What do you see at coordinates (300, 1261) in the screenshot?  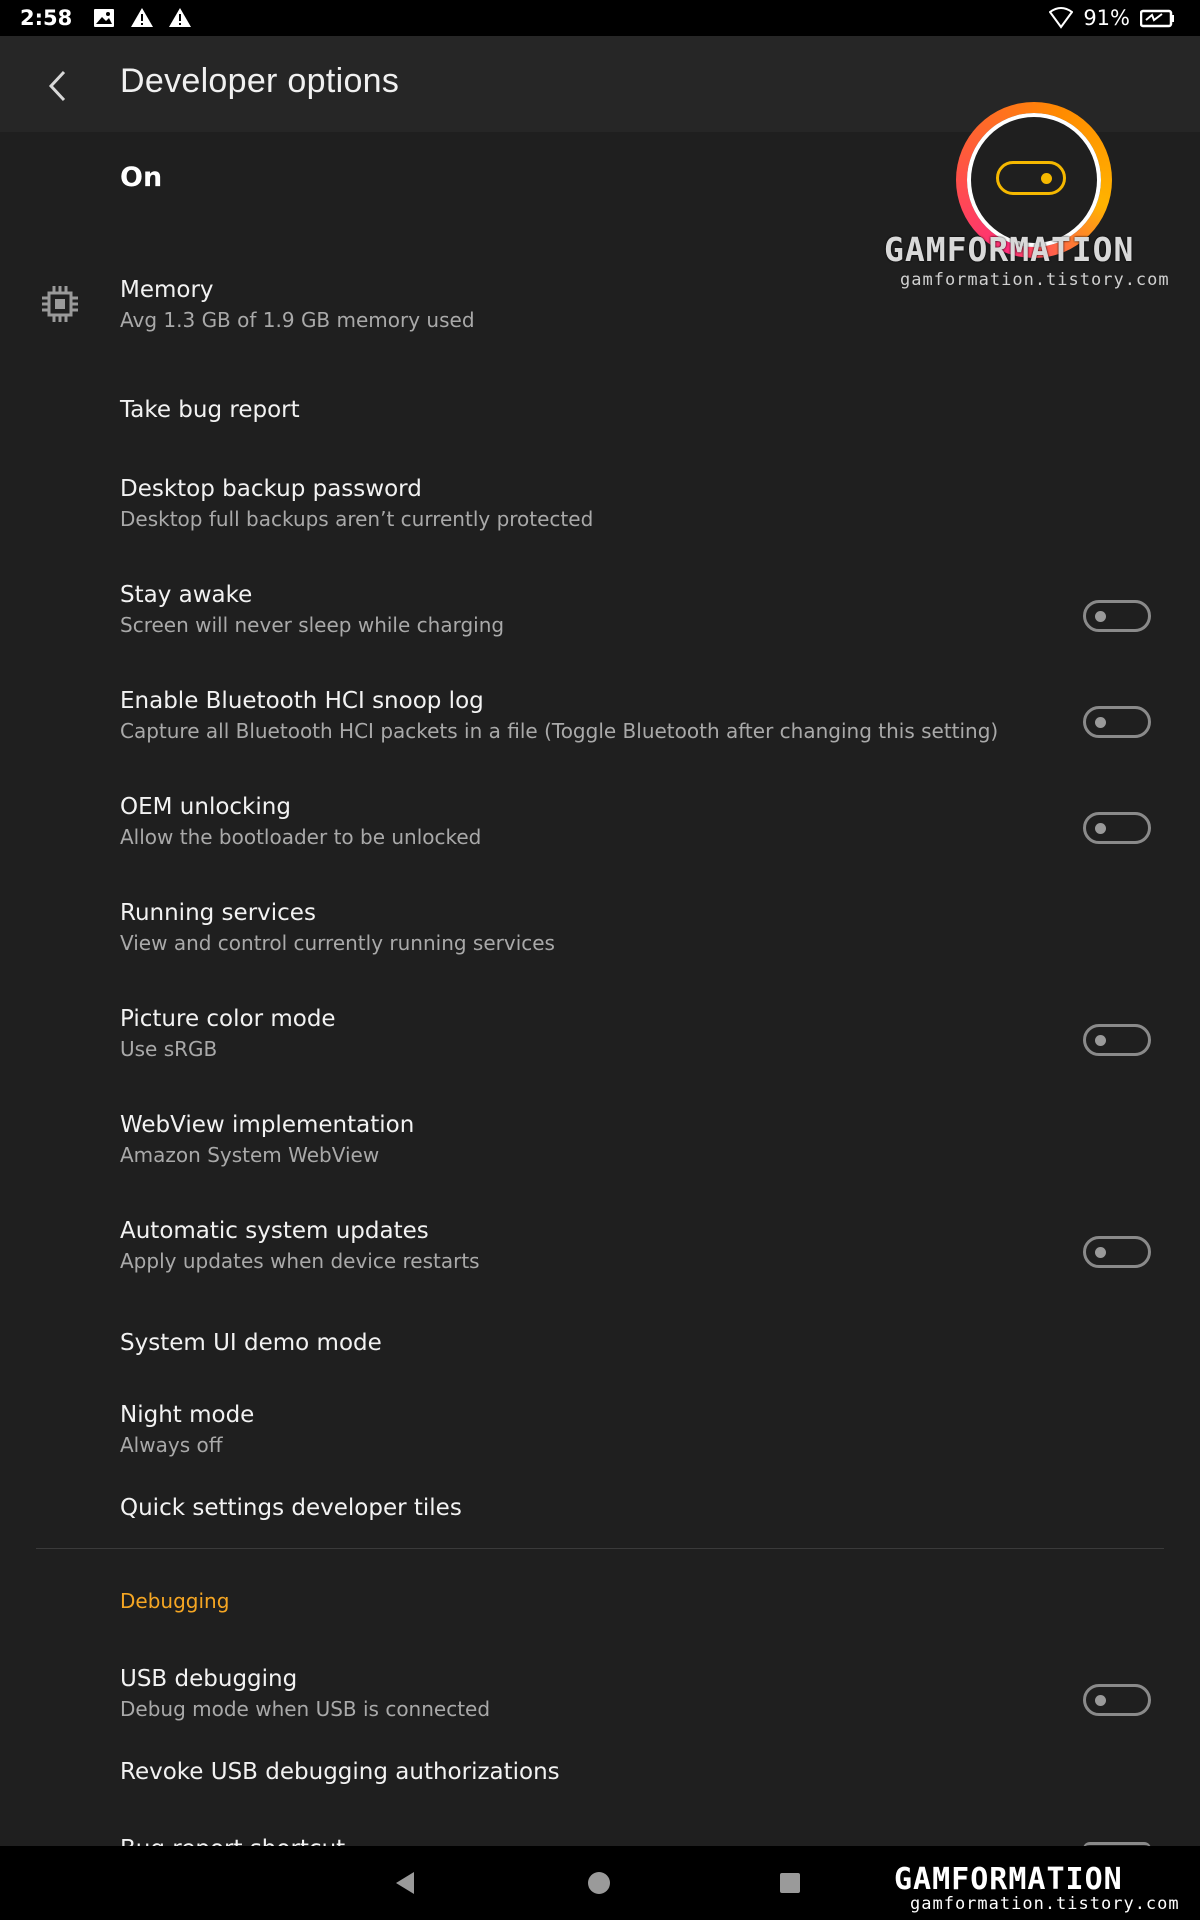 I see `setting-subtitle: Apply updates when device restarts` at bounding box center [300, 1261].